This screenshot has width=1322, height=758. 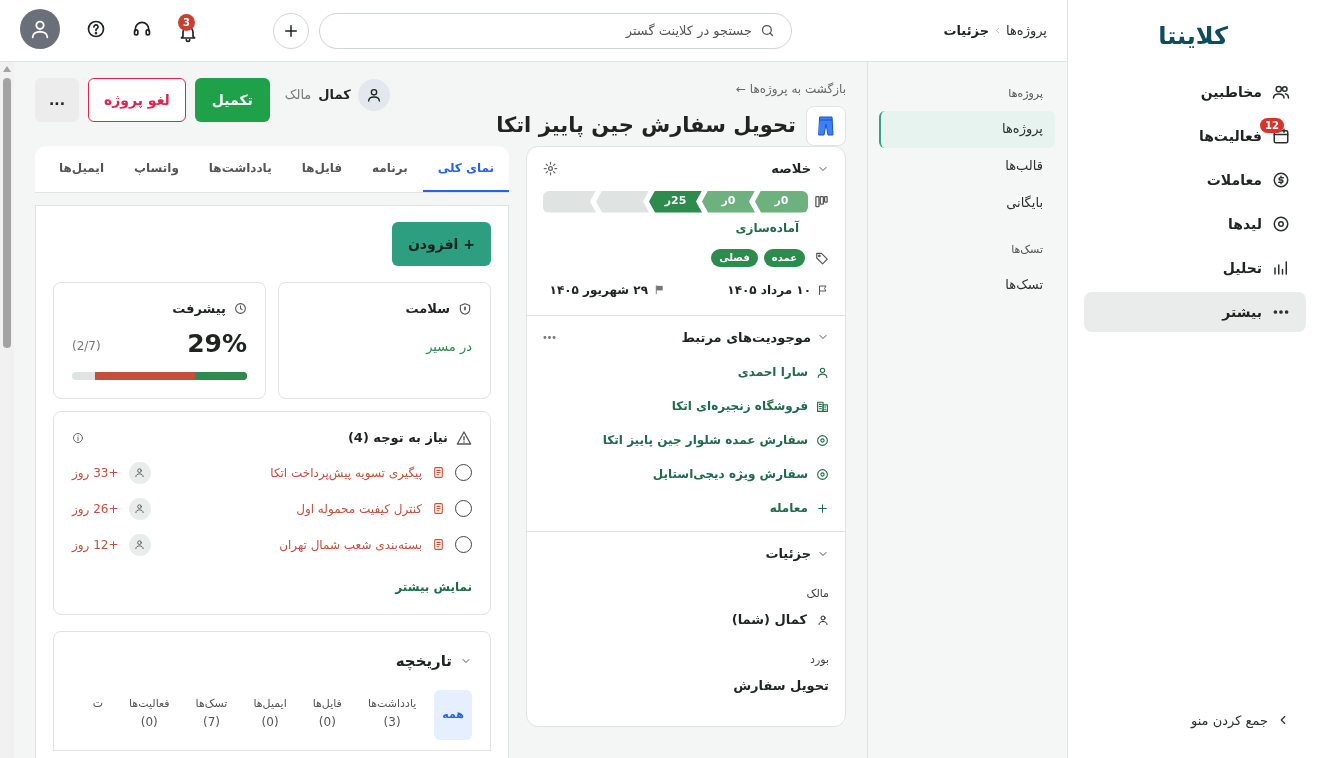 I want to click on sidebar-item: لیدها, so click(x=1195, y=224).